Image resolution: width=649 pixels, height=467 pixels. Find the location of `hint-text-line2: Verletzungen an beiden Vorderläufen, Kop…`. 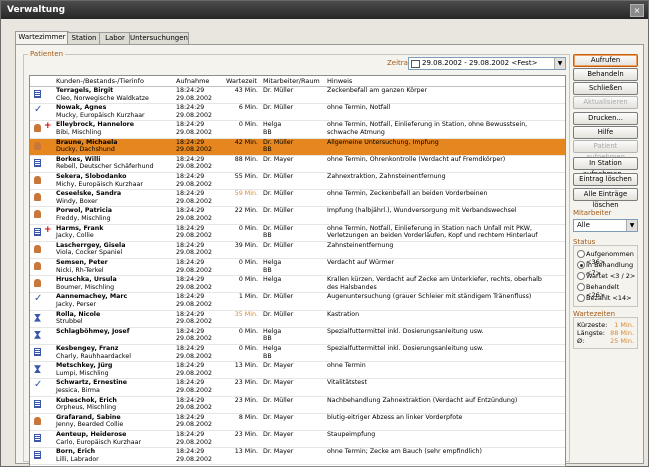

hint-text-line2: Verletzungen an beiden Vorderläufen, Kop… is located at coordinates (432, 236).